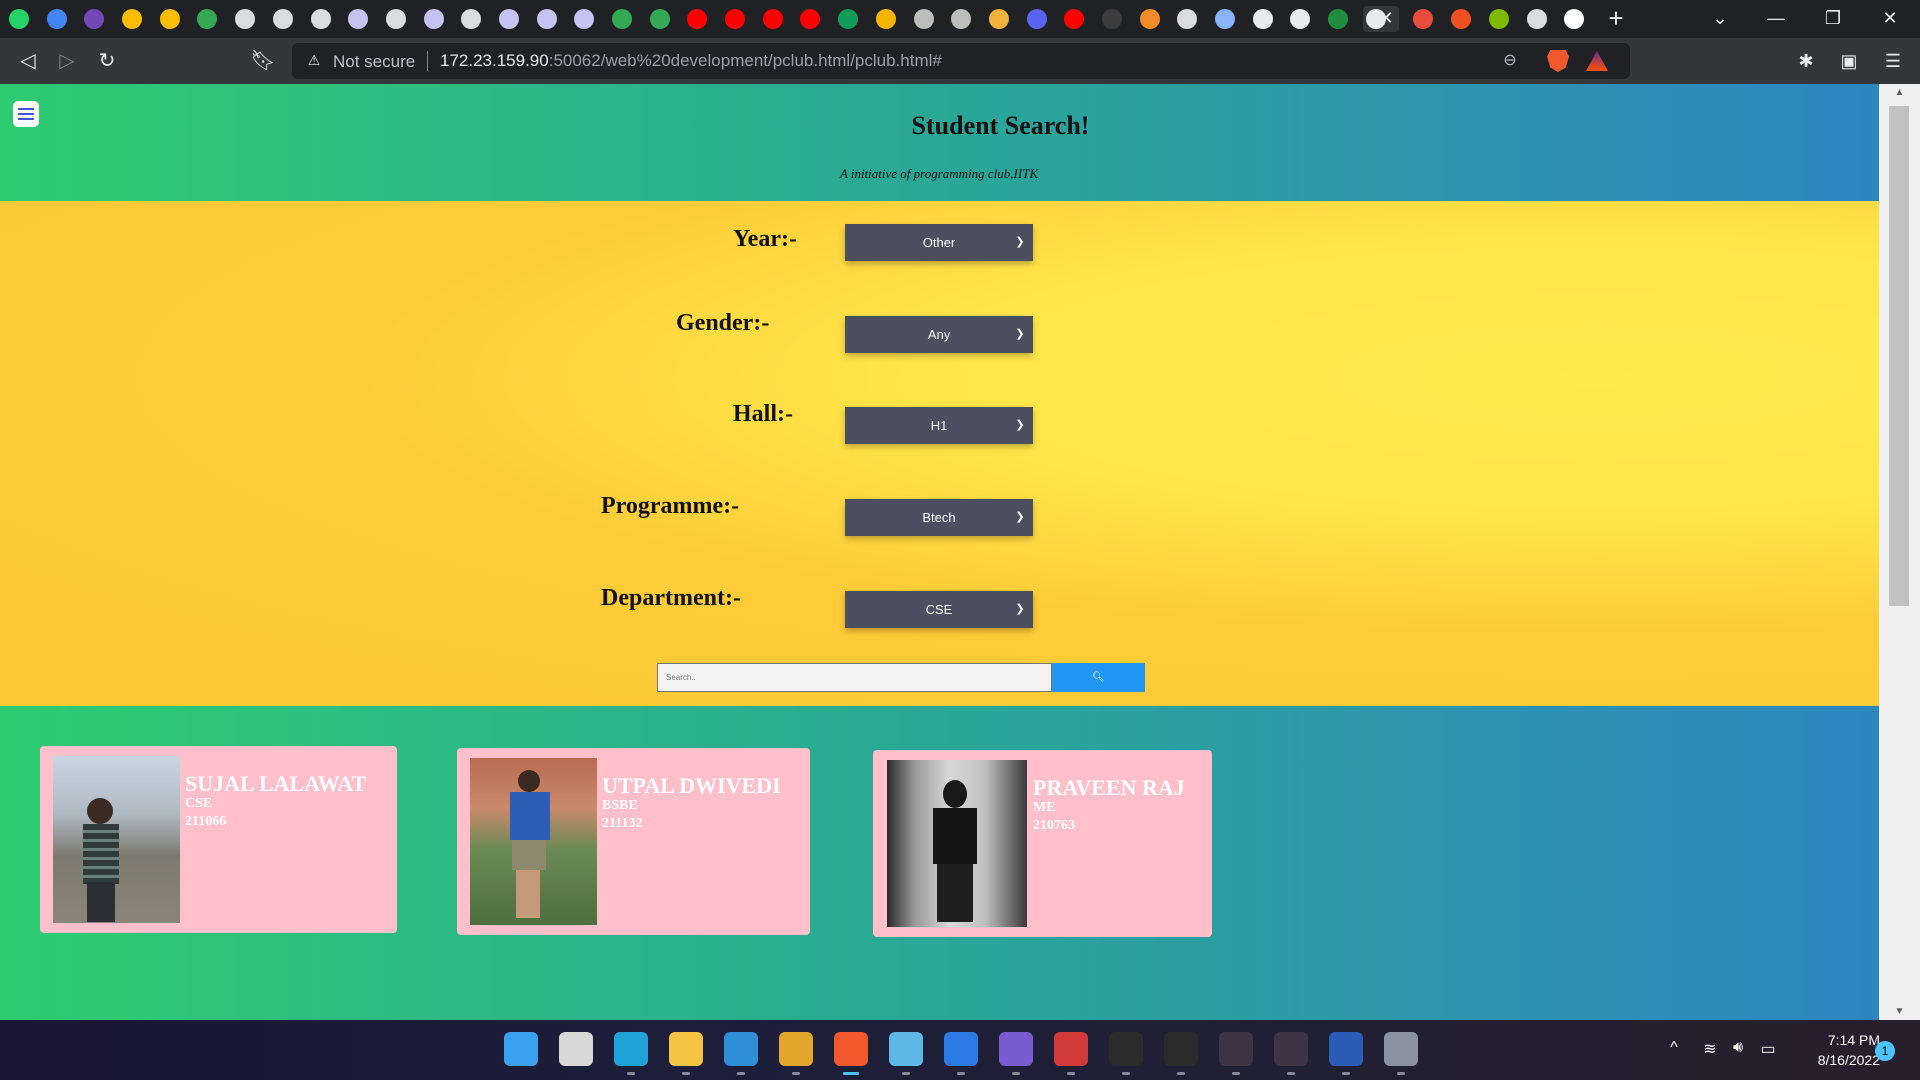  What do you see at coordinates (1338, 19) in the screenshot?
I see `box-download-icon` at bounding box center [1338, 19].